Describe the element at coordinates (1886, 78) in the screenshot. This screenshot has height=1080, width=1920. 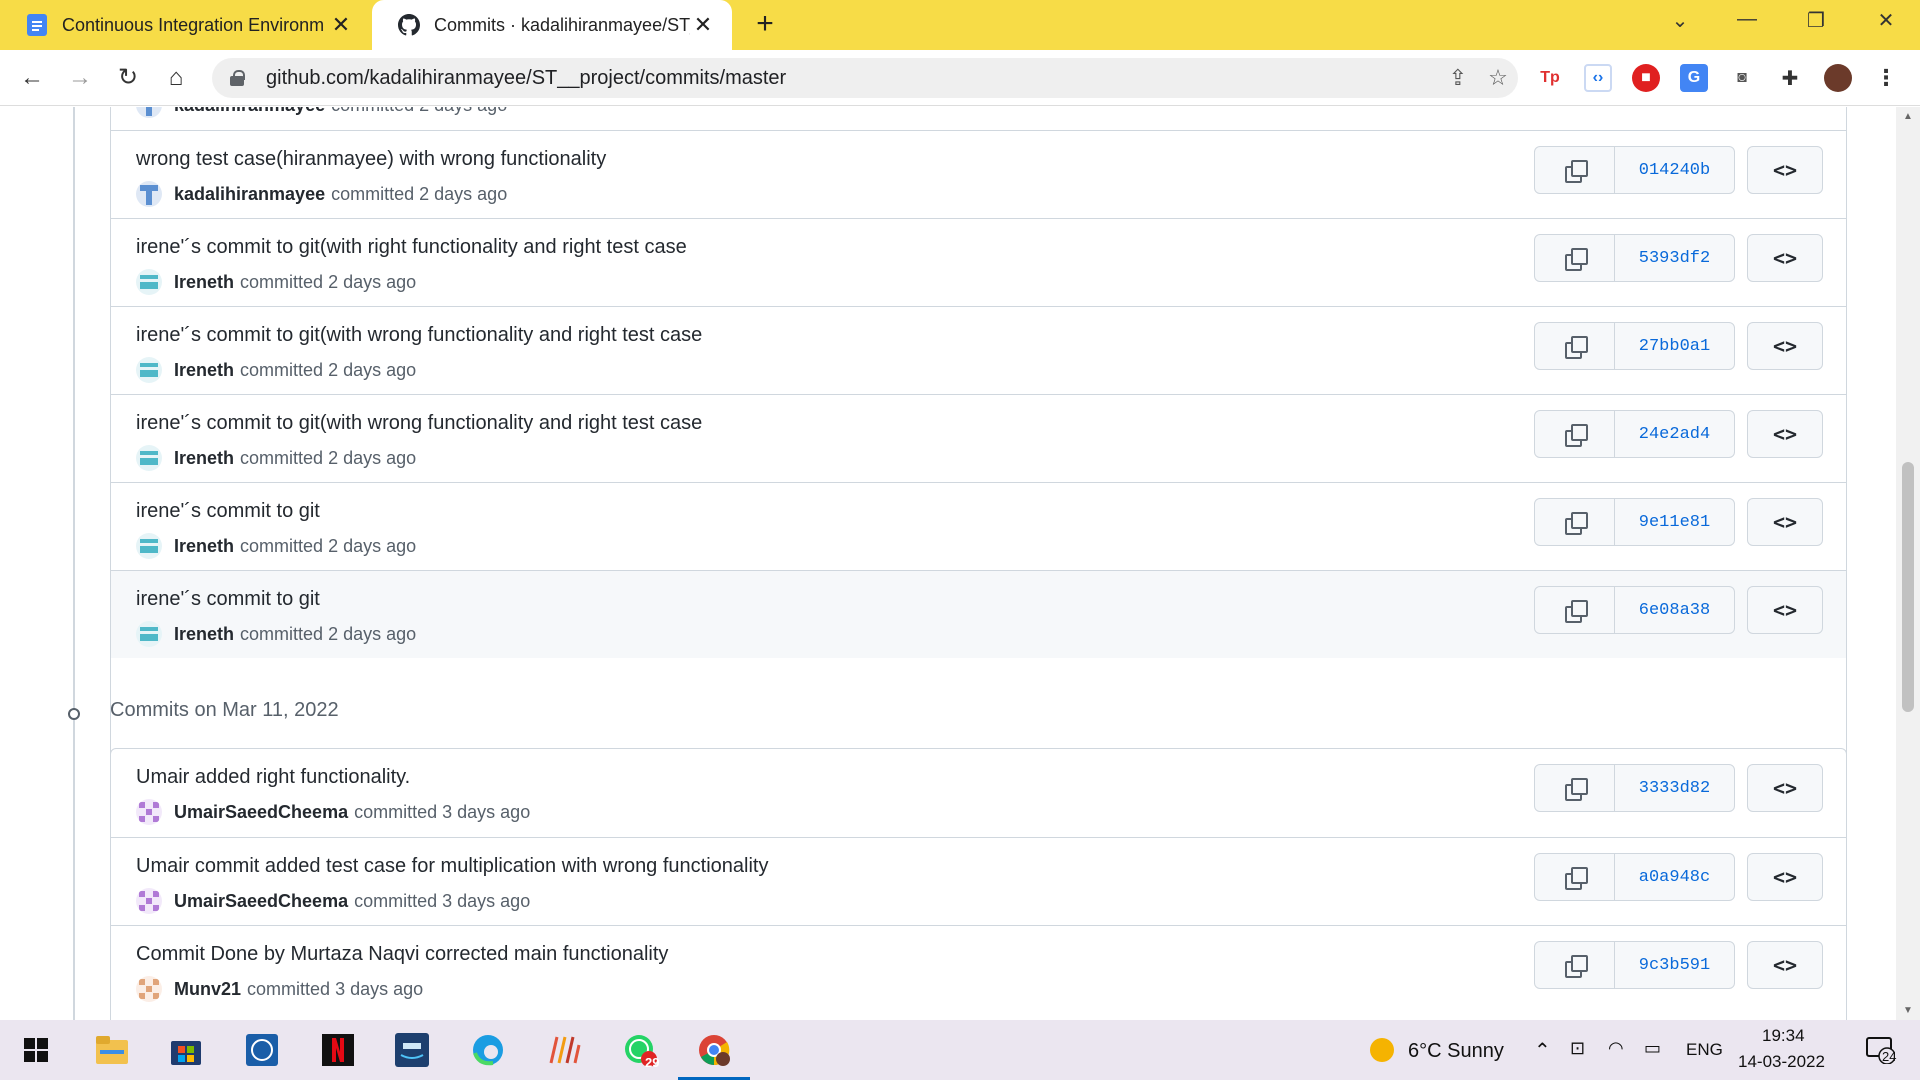
I see `browser-menu-icon: ⋮` at that location.